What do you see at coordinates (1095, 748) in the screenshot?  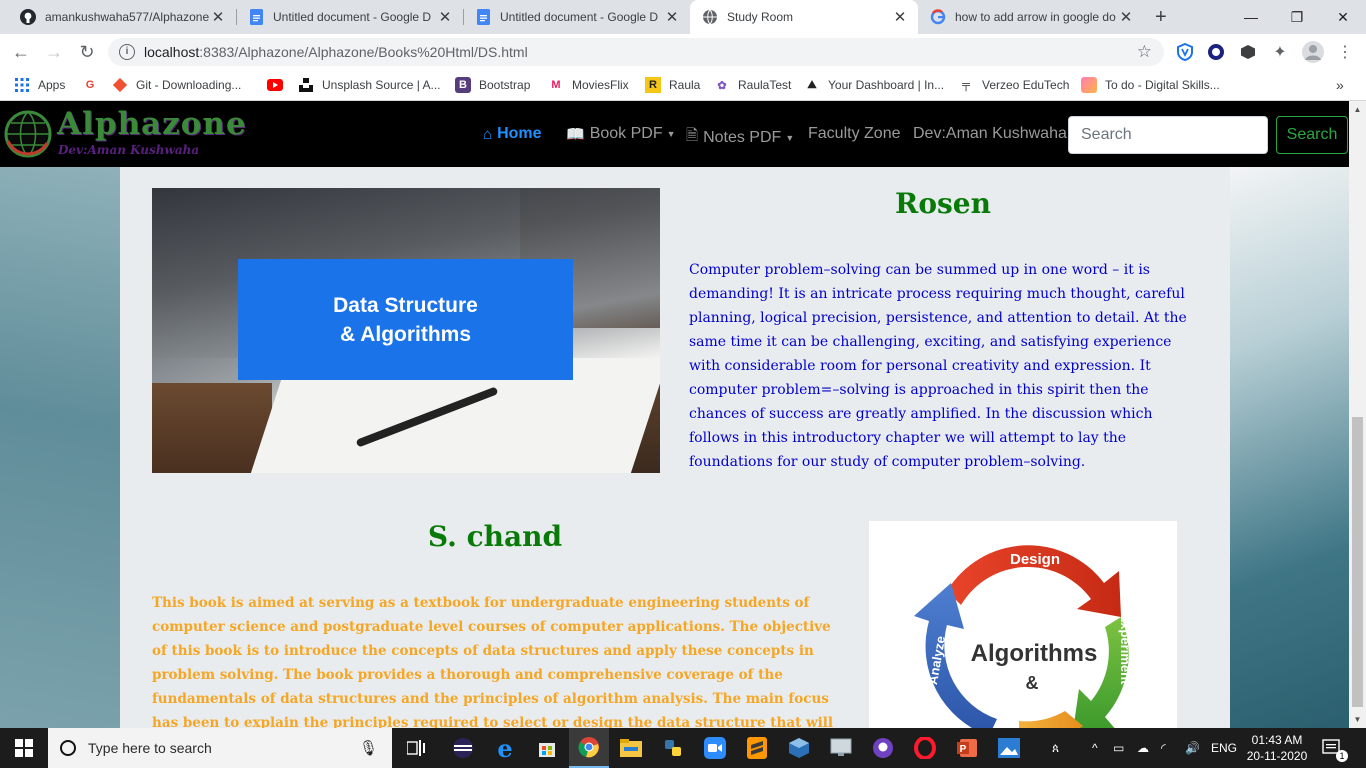 I see `tray-overflow-icon: ^` at bounding box center [1095, 748].